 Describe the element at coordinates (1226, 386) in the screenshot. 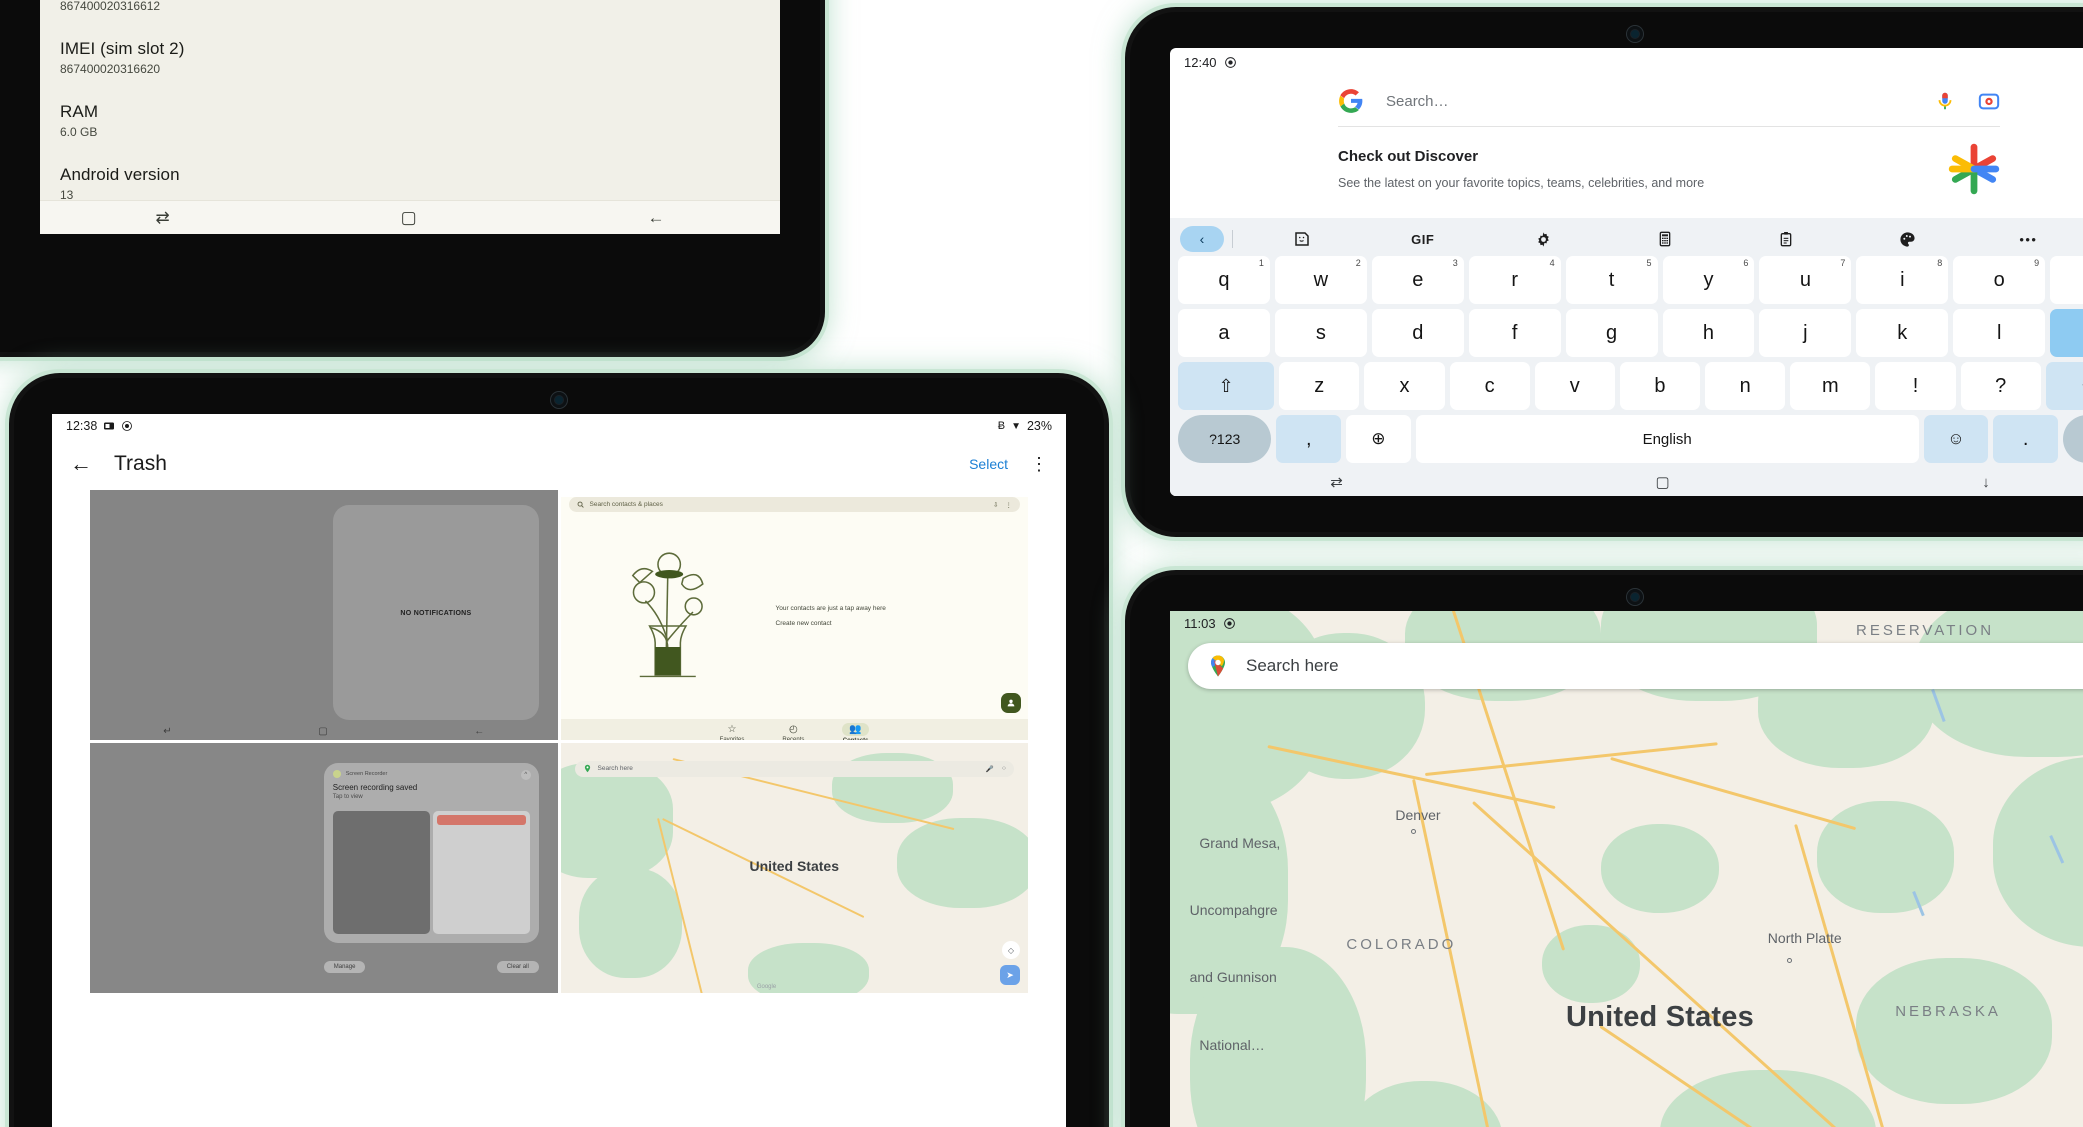

I see `shift-key: ⇧` at that location.